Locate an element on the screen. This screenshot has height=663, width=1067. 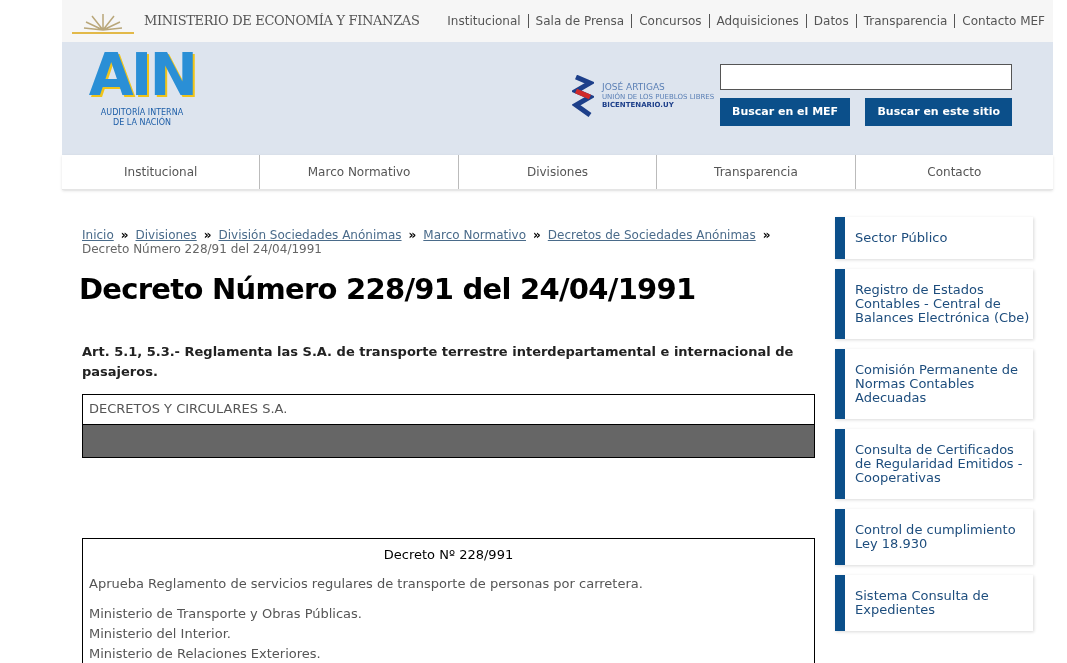
ministry-line: Ministerio del Interior. is located at coordinates (160, 633).